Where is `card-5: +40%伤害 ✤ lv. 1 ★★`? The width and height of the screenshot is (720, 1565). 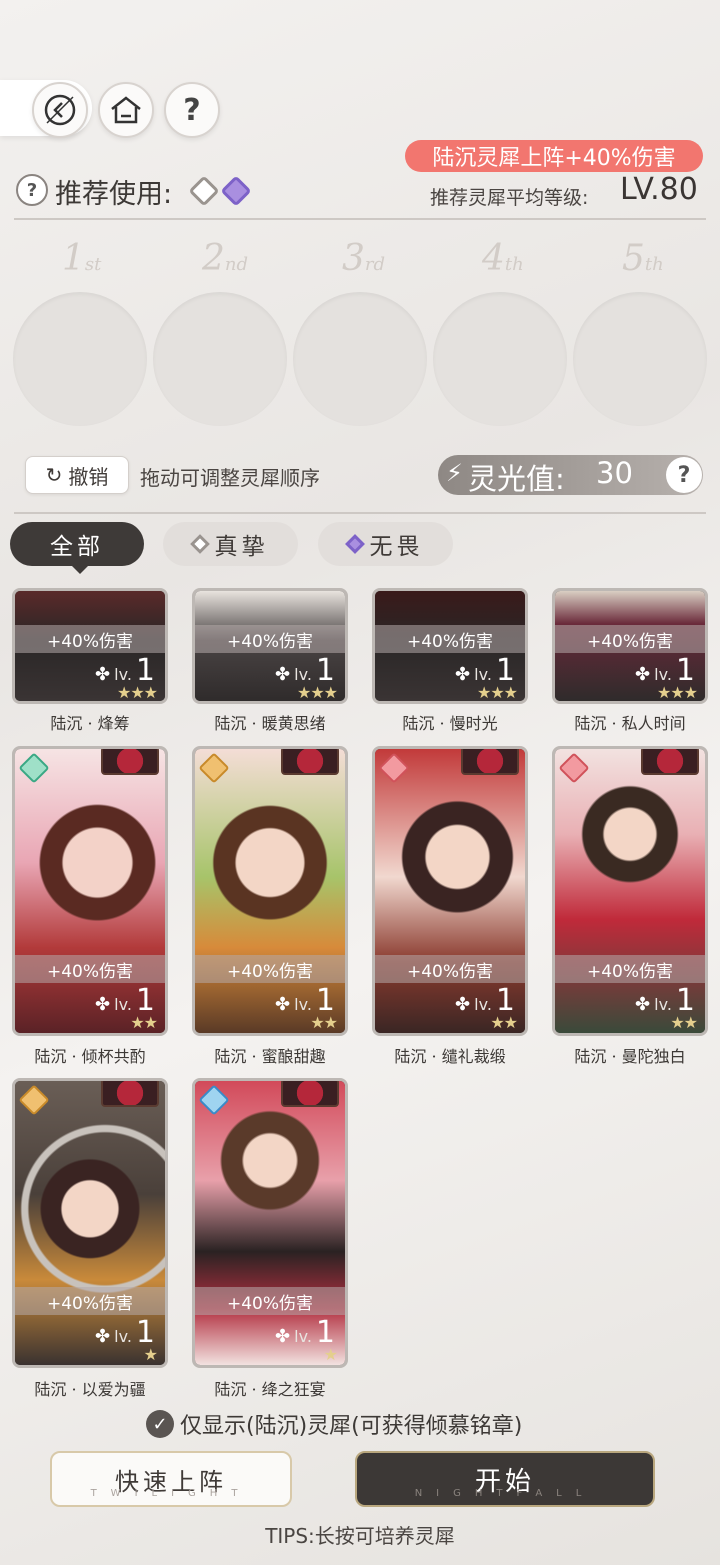
card-5: +40%伤害 ✤ lv. 1 ★★ is located at coordinates (90, 891).